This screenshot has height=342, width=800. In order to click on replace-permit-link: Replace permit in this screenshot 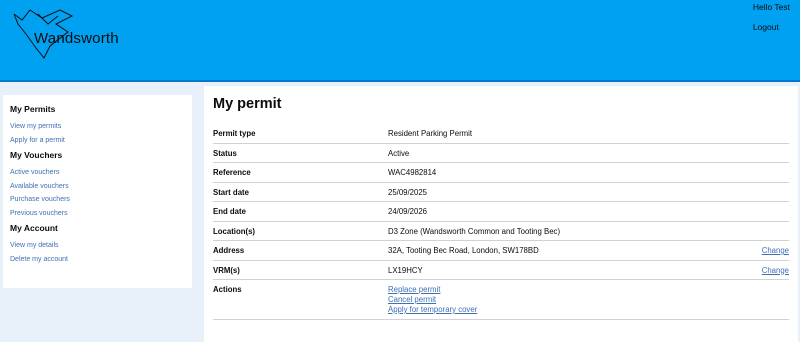, I will do `click(588, 289)`.